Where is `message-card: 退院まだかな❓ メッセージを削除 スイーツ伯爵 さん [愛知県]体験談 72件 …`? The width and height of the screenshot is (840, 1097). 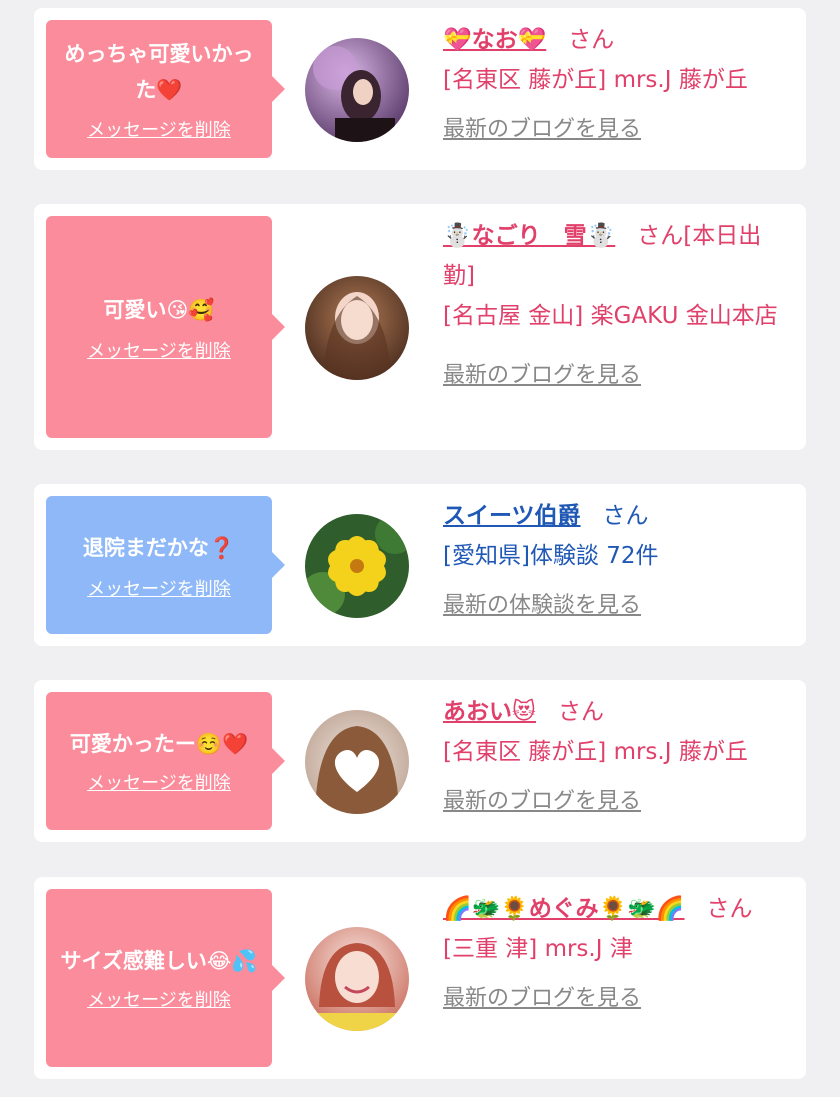 message-card: 退院まだかな❓ メッセージを削除 スイーツ伯爵 さん [愛知県]体験談 72件 … is located at coordinates (420, 565).